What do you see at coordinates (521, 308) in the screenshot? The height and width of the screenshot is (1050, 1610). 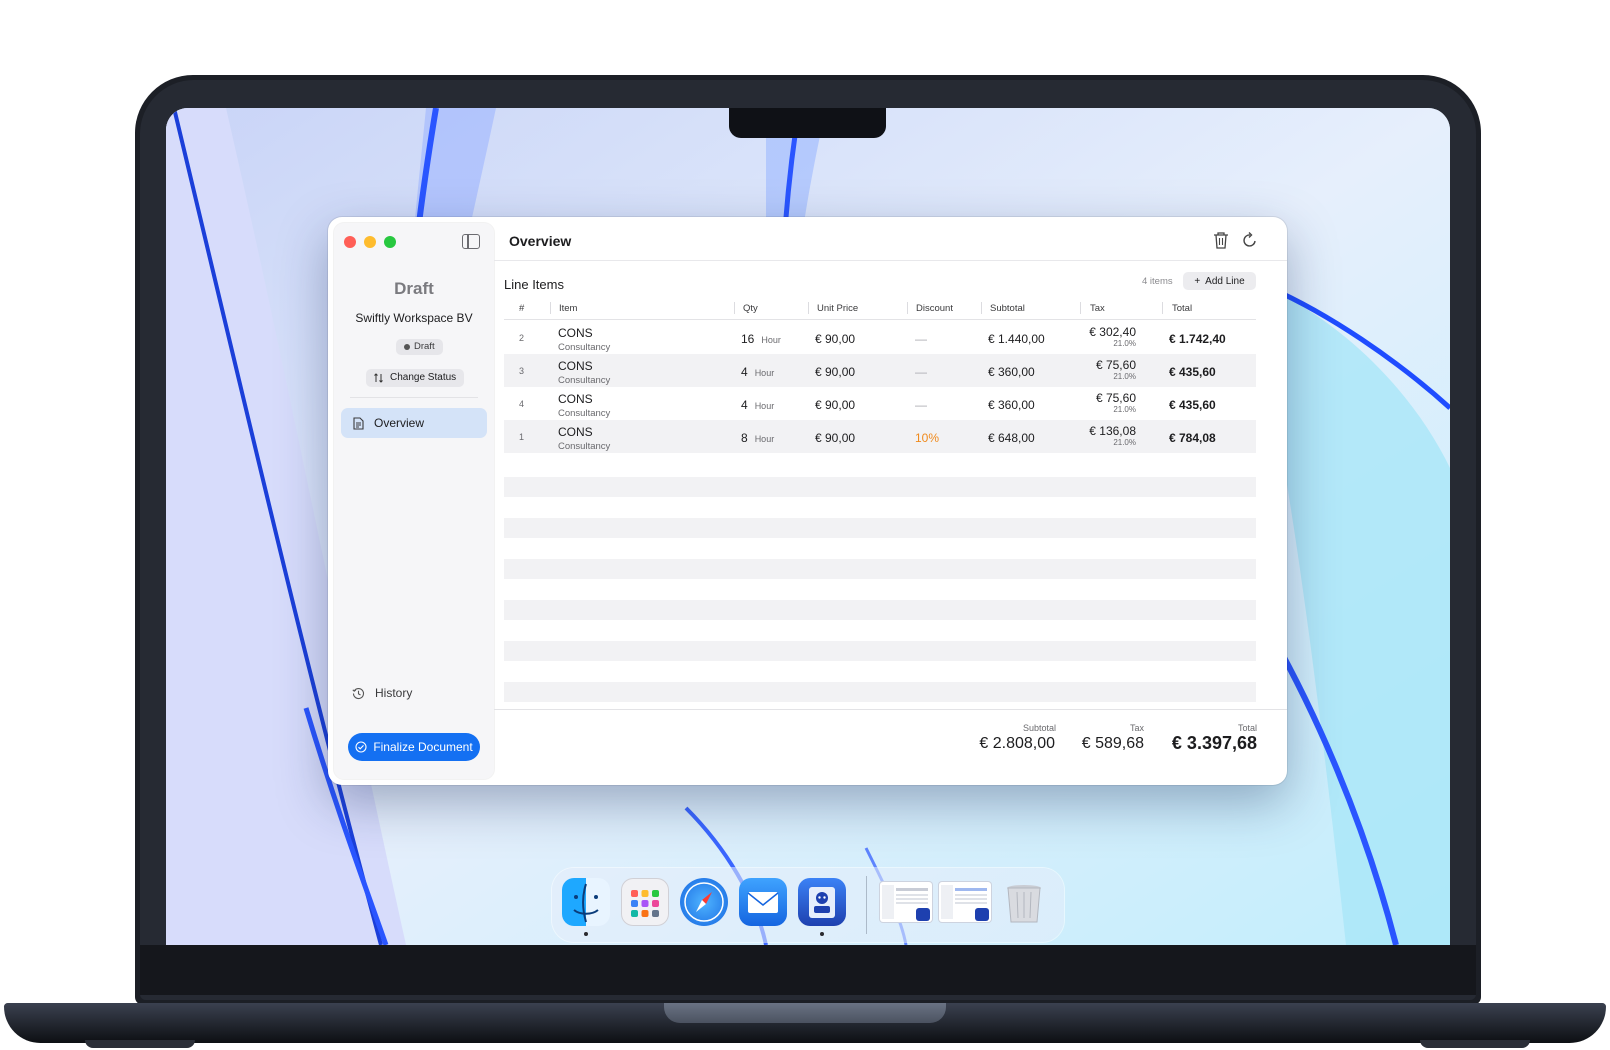 I see `column-header-number: #` at bounding box center [521, 308].